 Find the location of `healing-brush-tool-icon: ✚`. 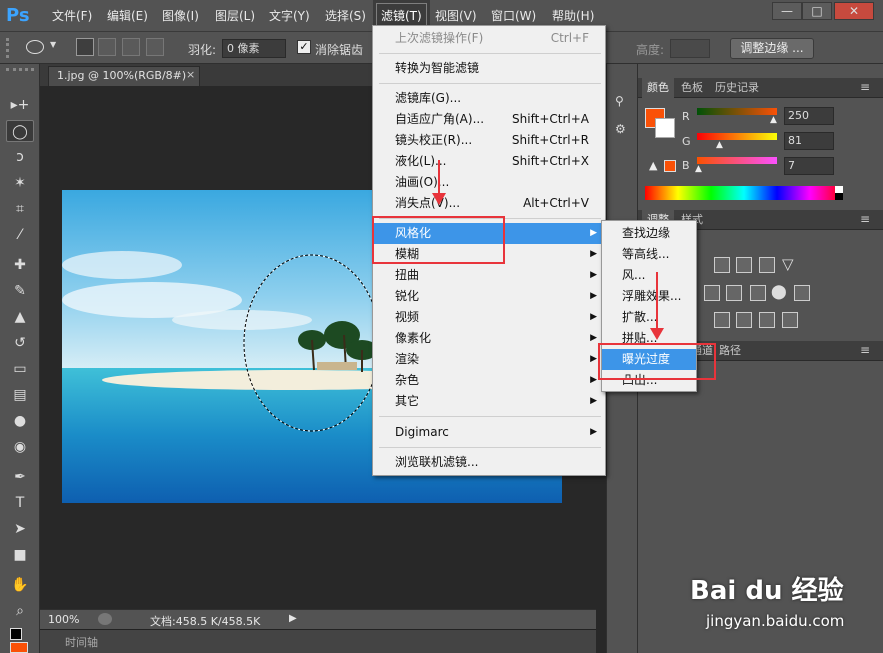

healing-brush-tool-icon: ✚ is located at coordinates (20, 265).